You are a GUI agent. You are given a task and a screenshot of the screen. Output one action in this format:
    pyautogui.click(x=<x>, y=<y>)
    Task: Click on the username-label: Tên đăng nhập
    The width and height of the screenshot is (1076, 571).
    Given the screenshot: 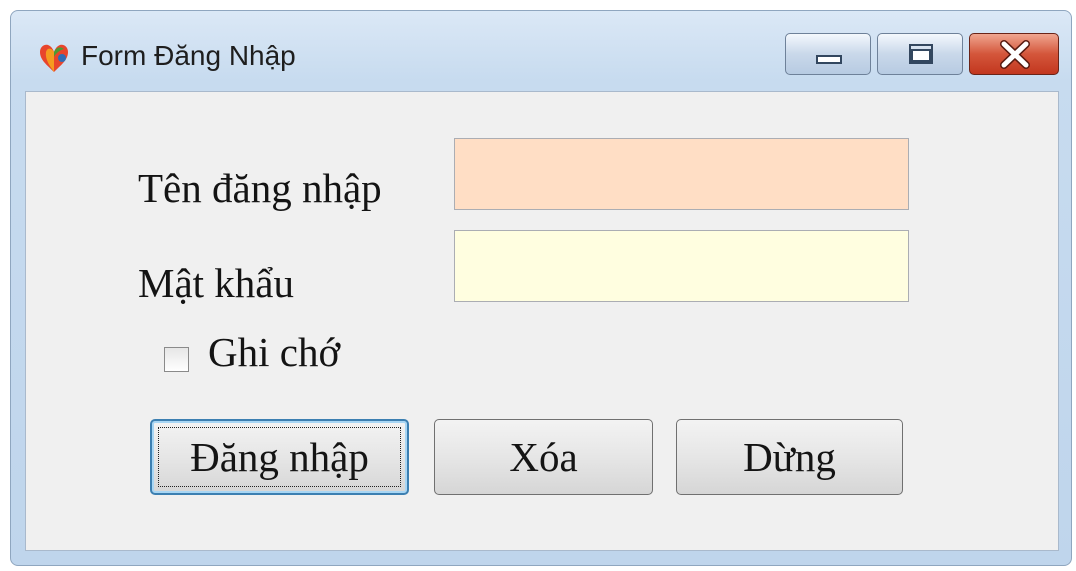 What is the action you would take?
    pyautogui.click(x=260, y=188)
    